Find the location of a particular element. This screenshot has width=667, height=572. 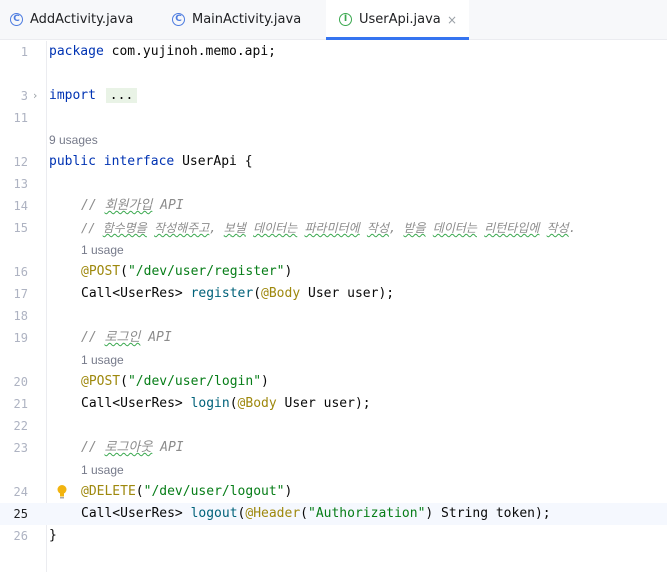

line-number: 18 is located at coordinates (20, 316).